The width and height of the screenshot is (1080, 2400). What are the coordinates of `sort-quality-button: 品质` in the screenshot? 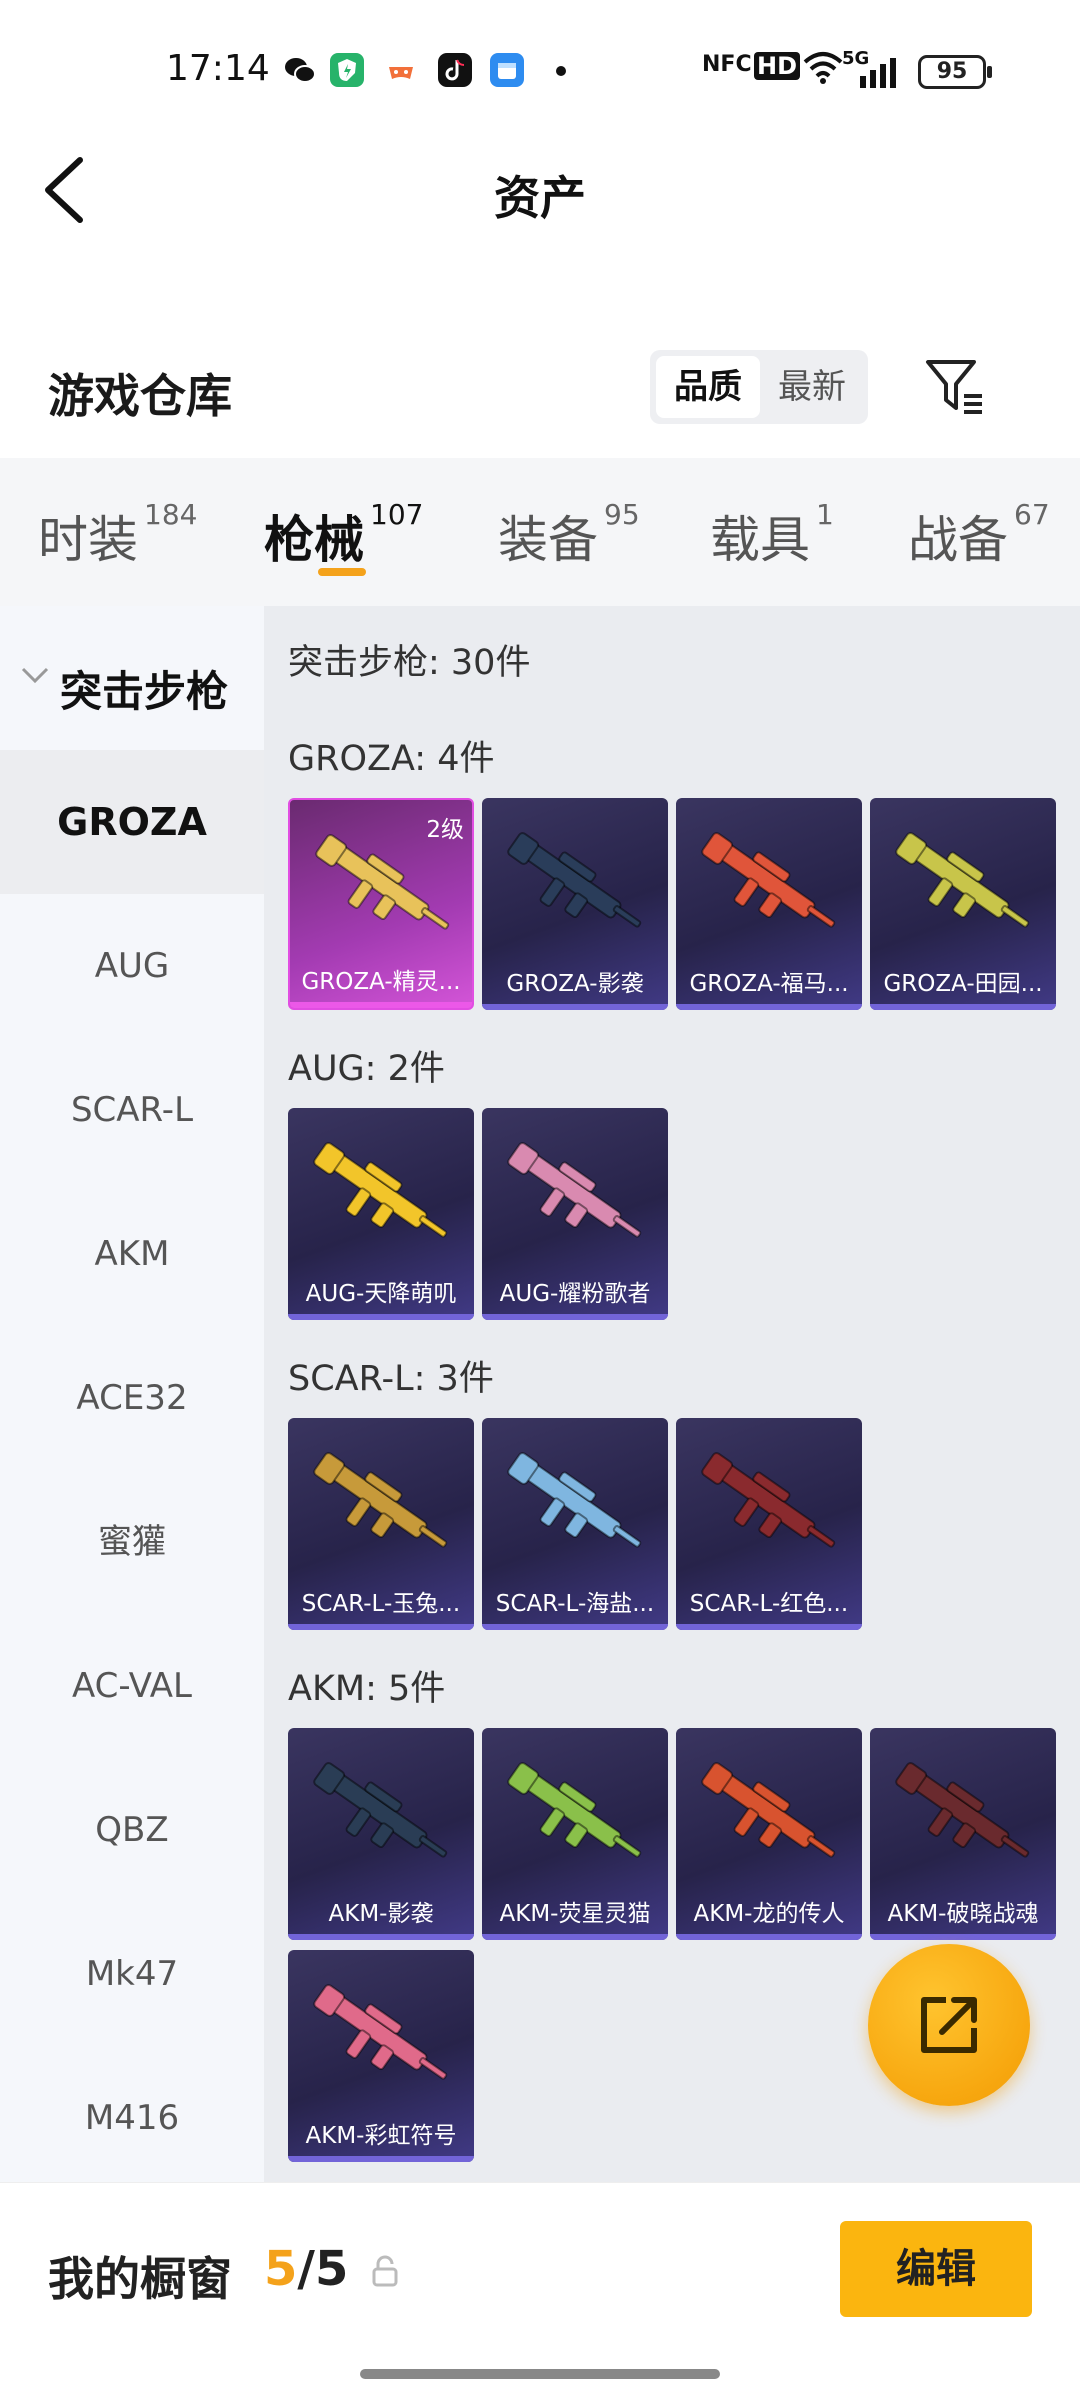 It's located at (708, 387).